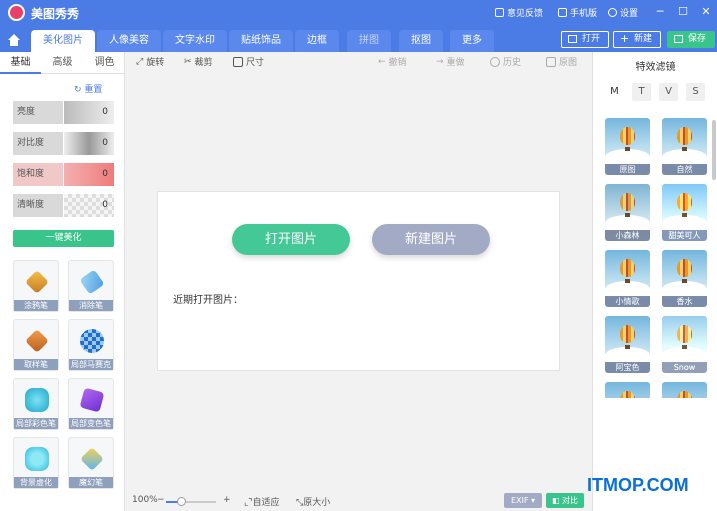 Image resolution: width=717 pixels, height=511 pixels. I want to click on filter-label: 阿宝色, so click(627, 367).